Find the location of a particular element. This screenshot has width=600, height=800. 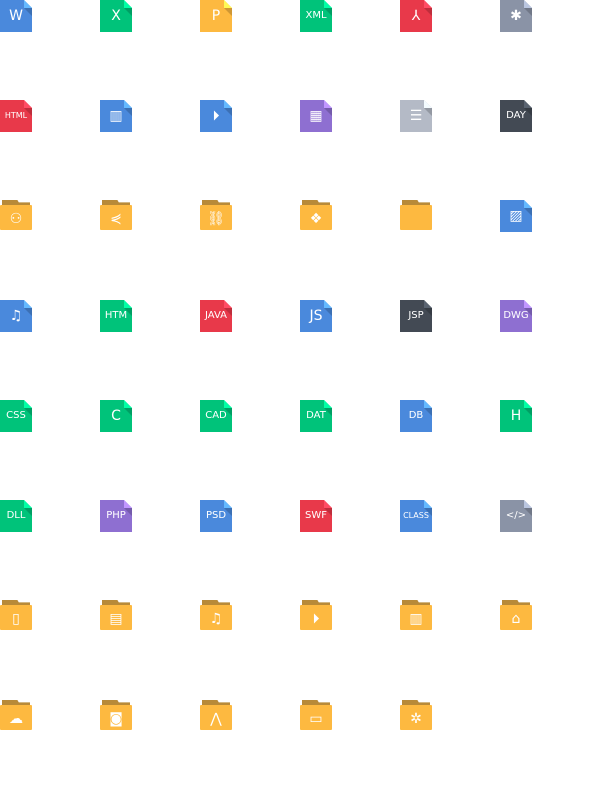

folder-share-icon: ⋞ is located at coordinates (116, 216).